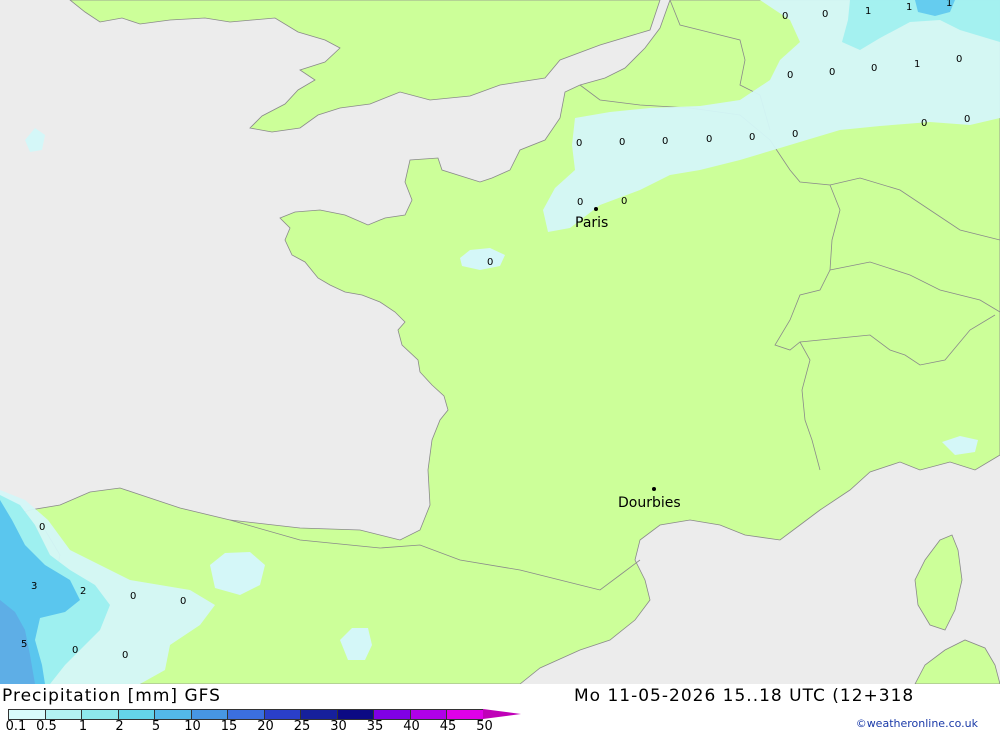 The height and width of the screenshot is (734, 1000). What do you see at coordinates (111, 696) in the screenshot?
I see `map-title: Precipitation [mm] GFS` at bounding box center [111, 696].